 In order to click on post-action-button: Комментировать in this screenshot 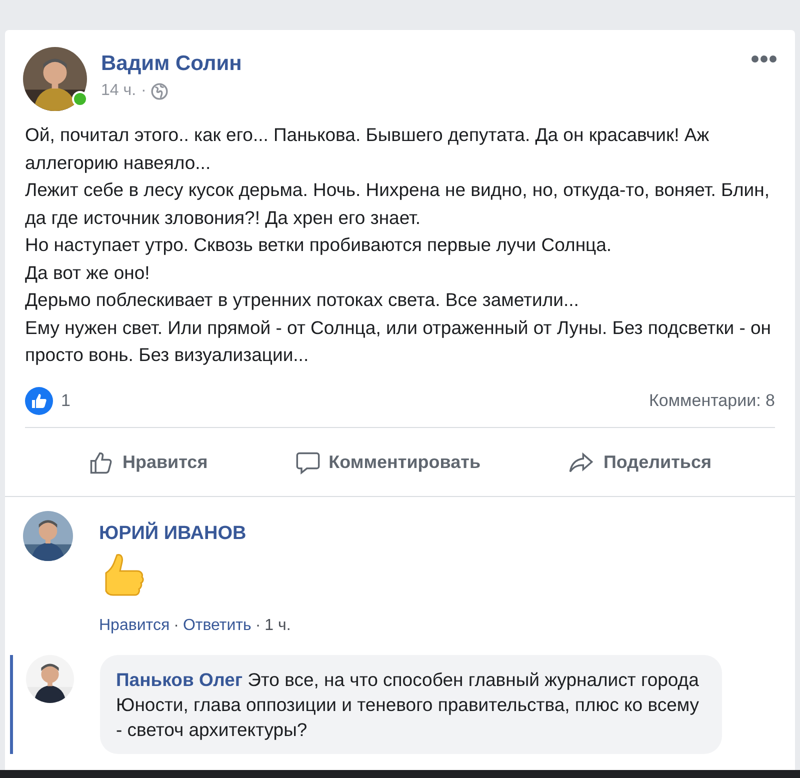, I will do `click(387, 463)`.